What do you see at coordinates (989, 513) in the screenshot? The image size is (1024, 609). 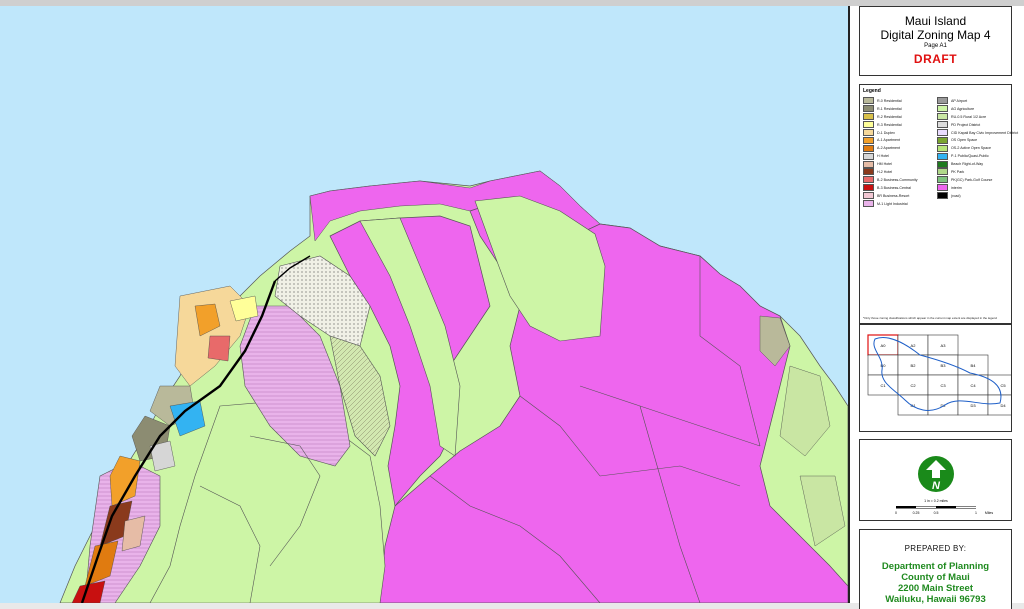 I see `scale-tick-units: Miles` at bounding box center [989, 513].